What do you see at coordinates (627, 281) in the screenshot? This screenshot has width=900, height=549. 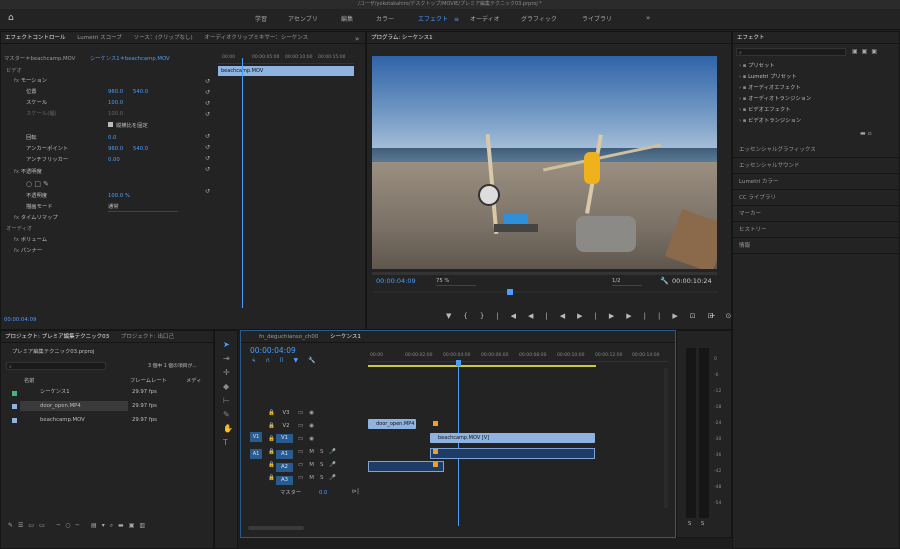 I see `quality-select: 1/2` at bounding box center [627, 281].